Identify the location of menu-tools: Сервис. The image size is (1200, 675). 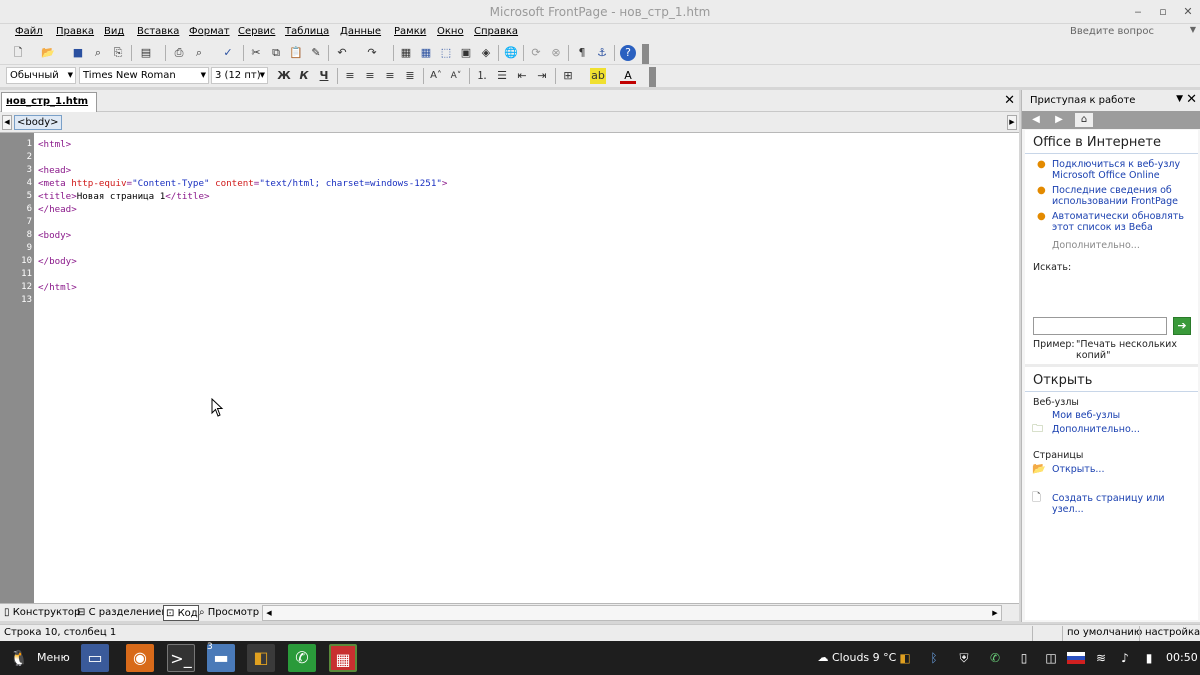
(256, 31).